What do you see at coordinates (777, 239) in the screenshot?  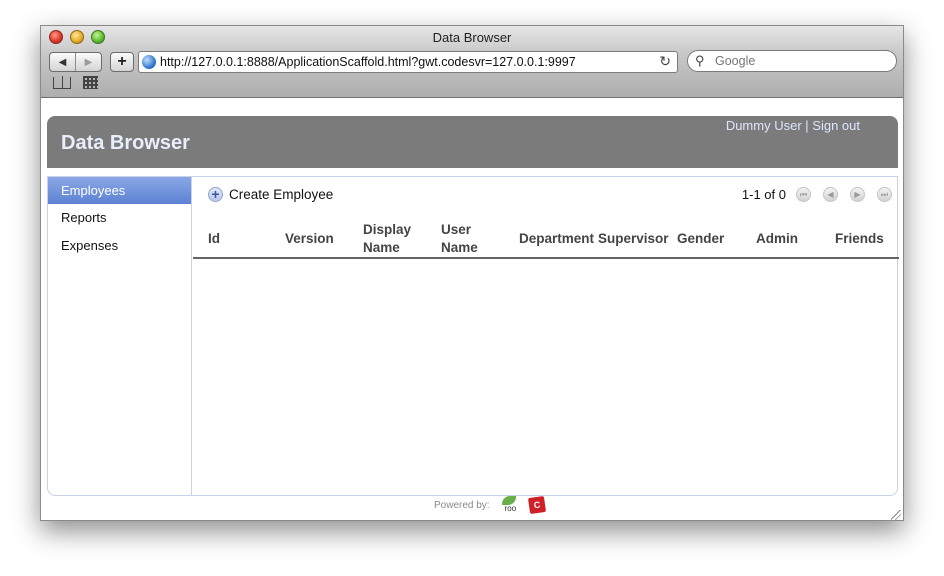 I see `column-header-admin: Admin` at bounding box center [777, 239].